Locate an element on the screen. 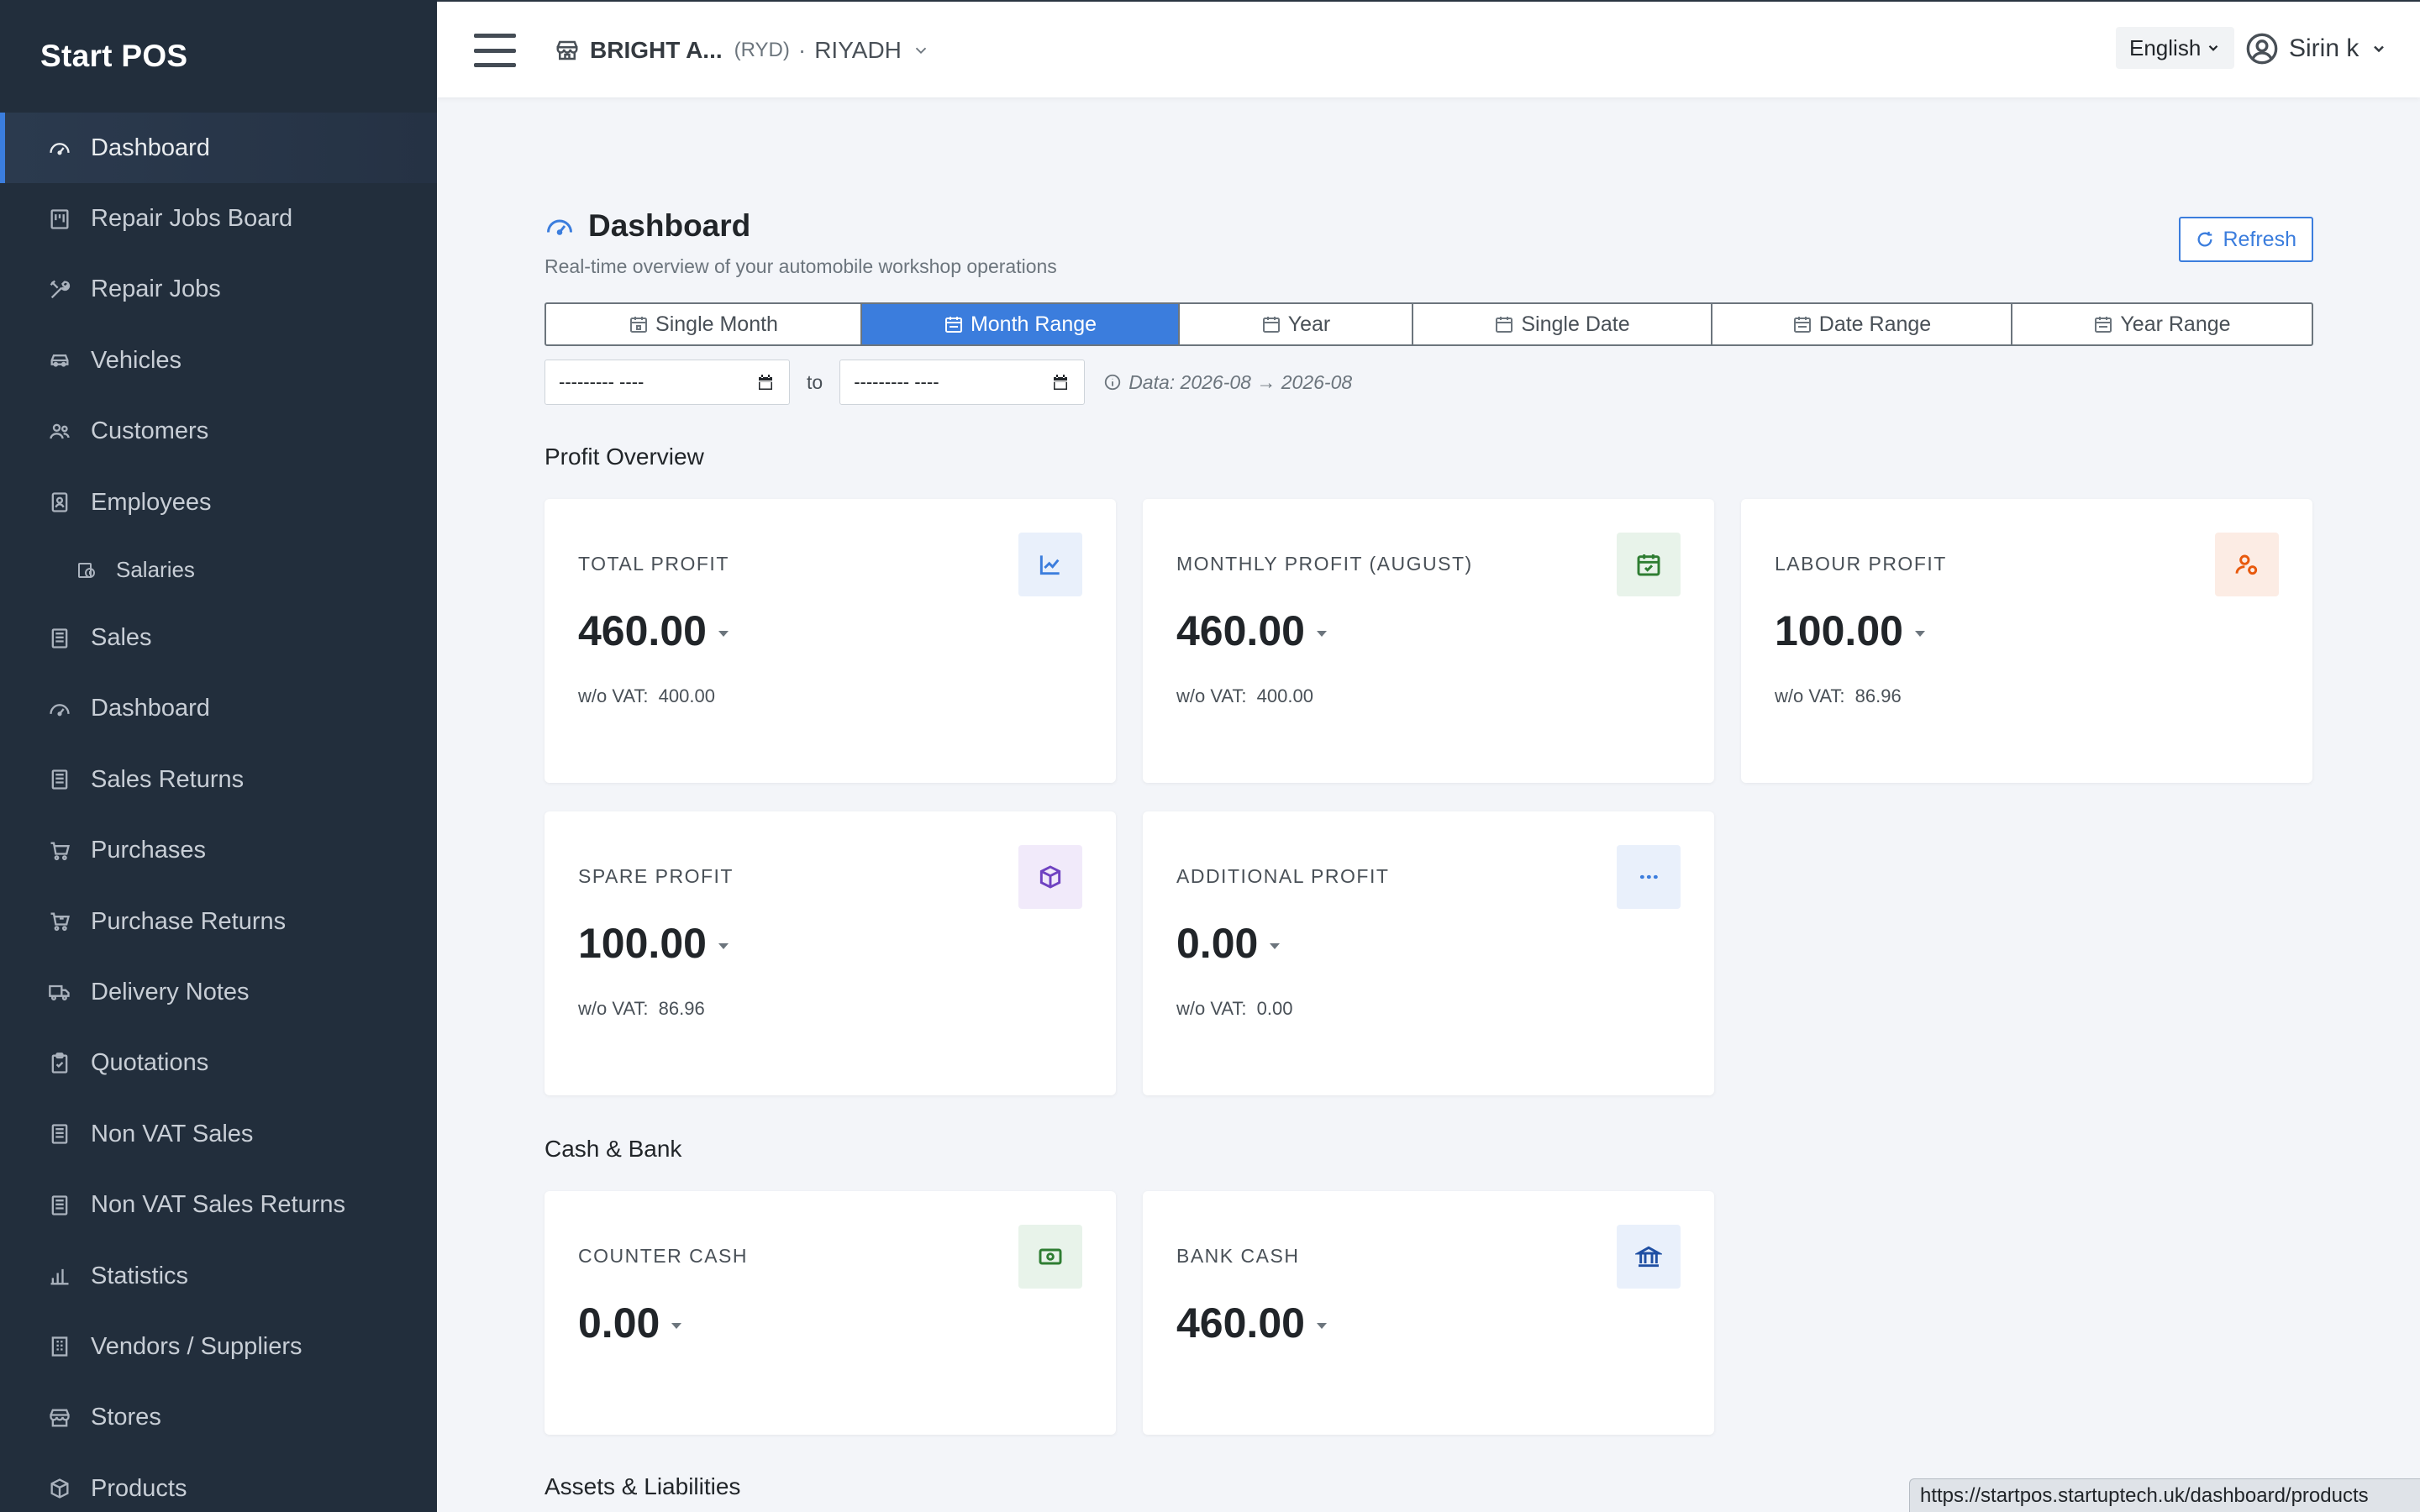 This screenshot has width=2420, height=1512. dots-icon is located at coordinates (1649, 876).